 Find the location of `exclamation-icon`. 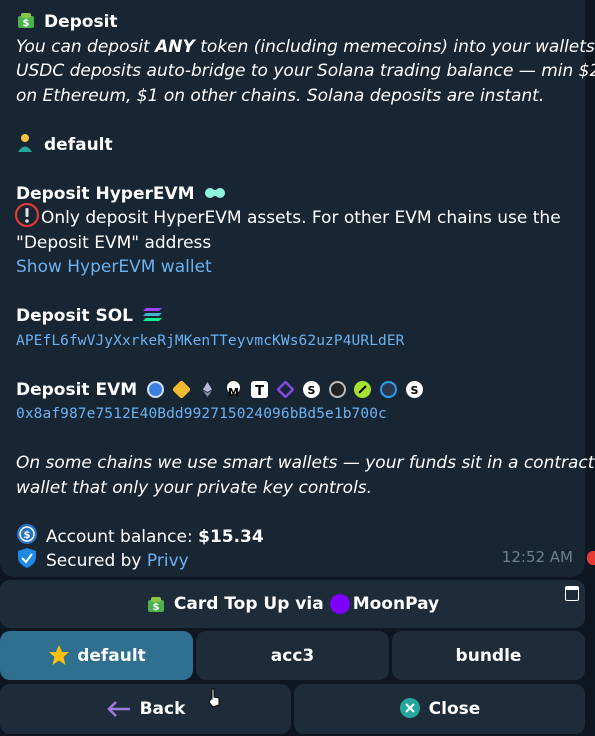

exclamation-icon is located at coordinates (27, 215).